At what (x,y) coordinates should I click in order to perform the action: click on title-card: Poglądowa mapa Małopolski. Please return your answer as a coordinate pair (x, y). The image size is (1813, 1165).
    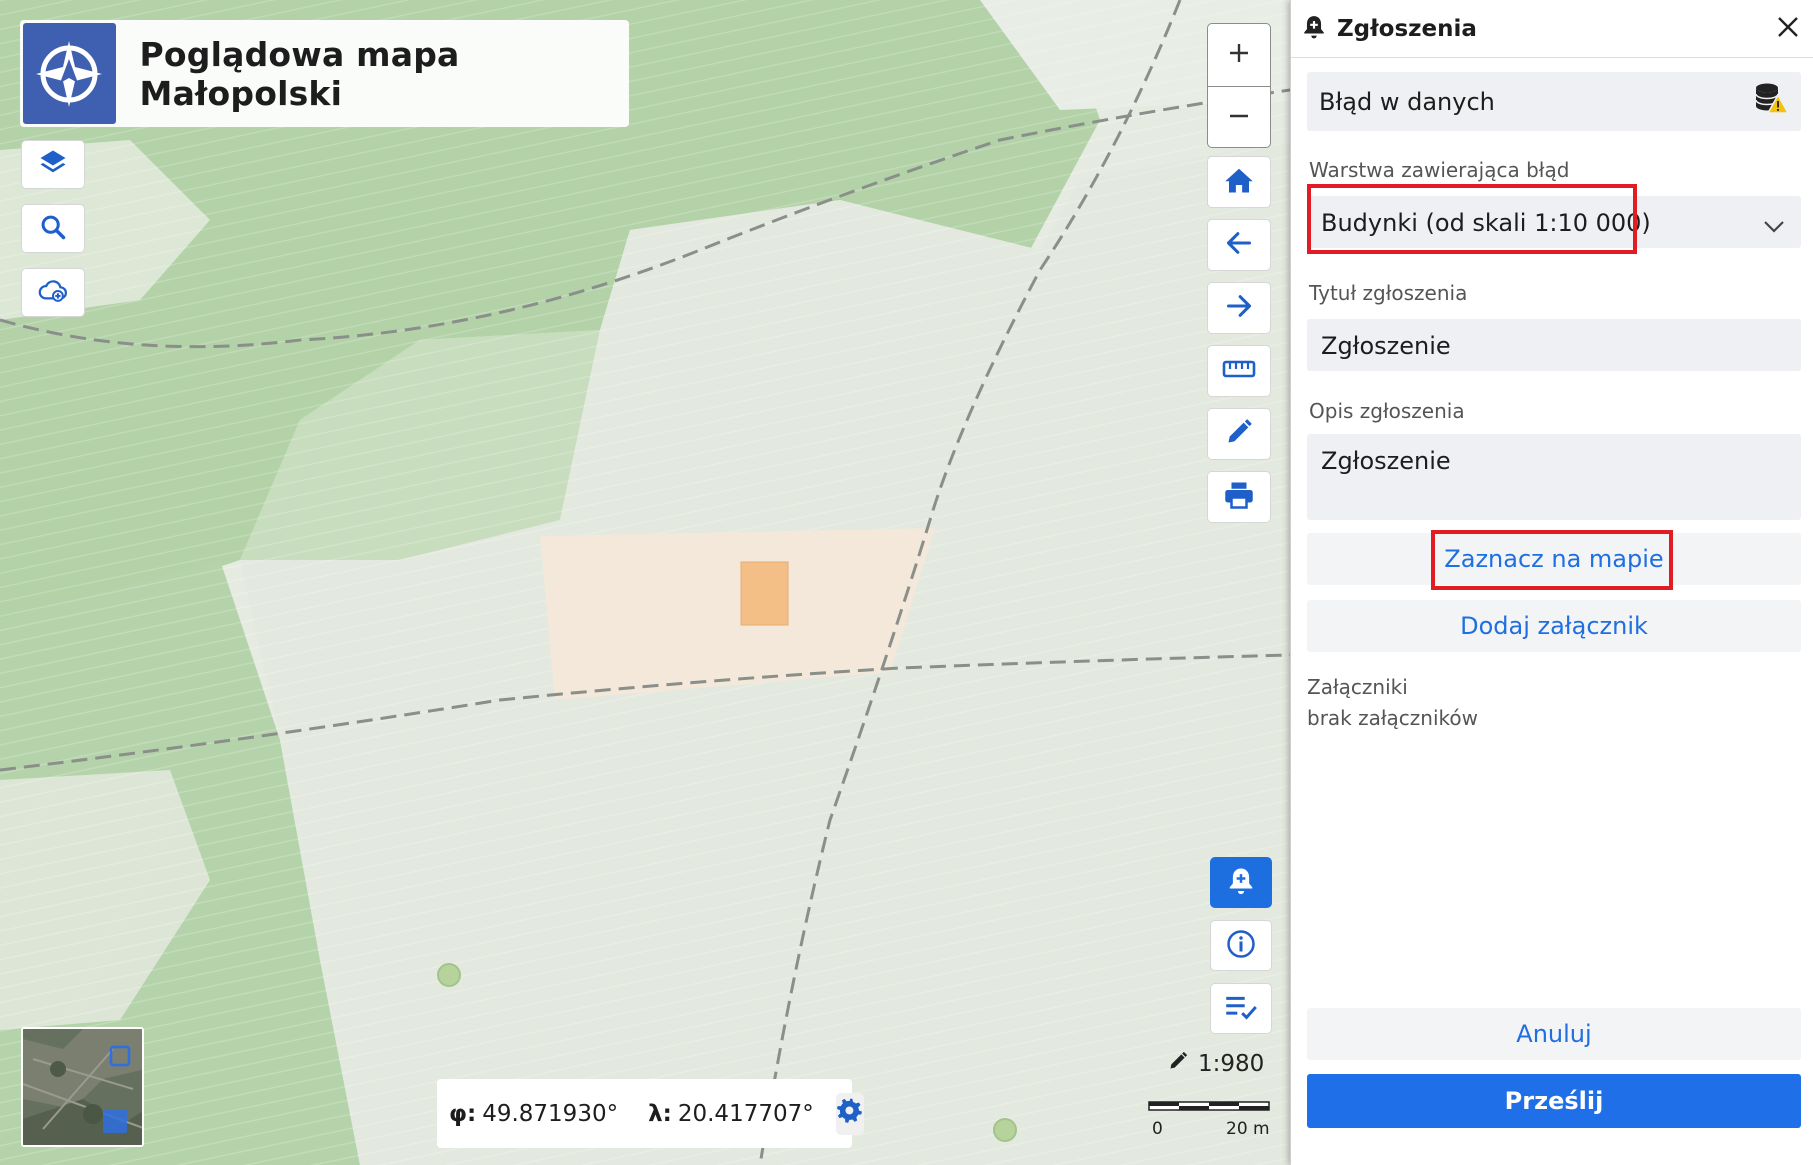
    Looking at the image, I should click on (324, 73).